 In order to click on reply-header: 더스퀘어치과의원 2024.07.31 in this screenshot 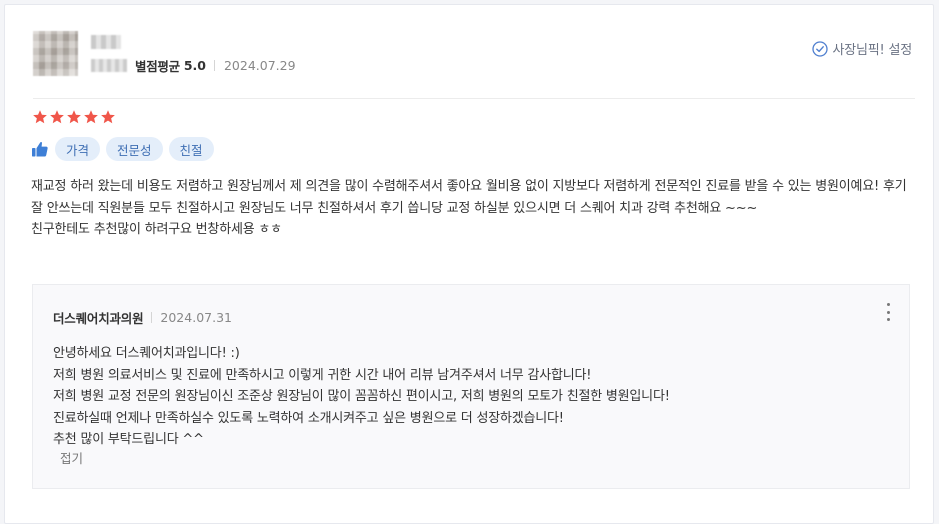, I will do `click(142, 317)`.